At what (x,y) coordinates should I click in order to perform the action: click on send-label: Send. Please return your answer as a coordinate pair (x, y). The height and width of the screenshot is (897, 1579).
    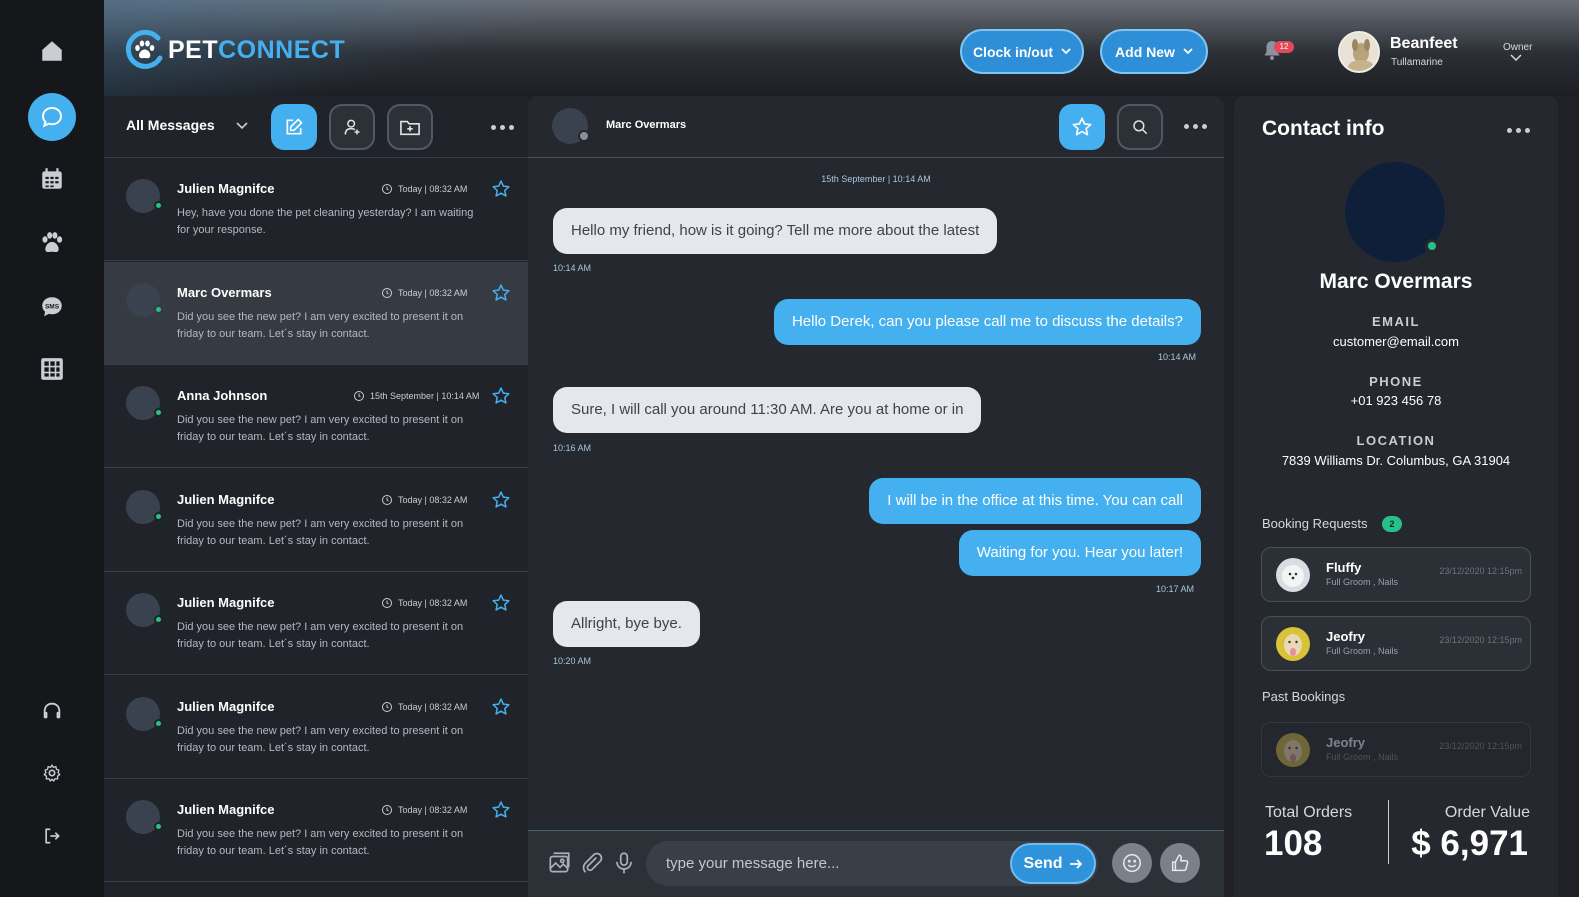
    Looking at the image, I should click on (1043, 863).